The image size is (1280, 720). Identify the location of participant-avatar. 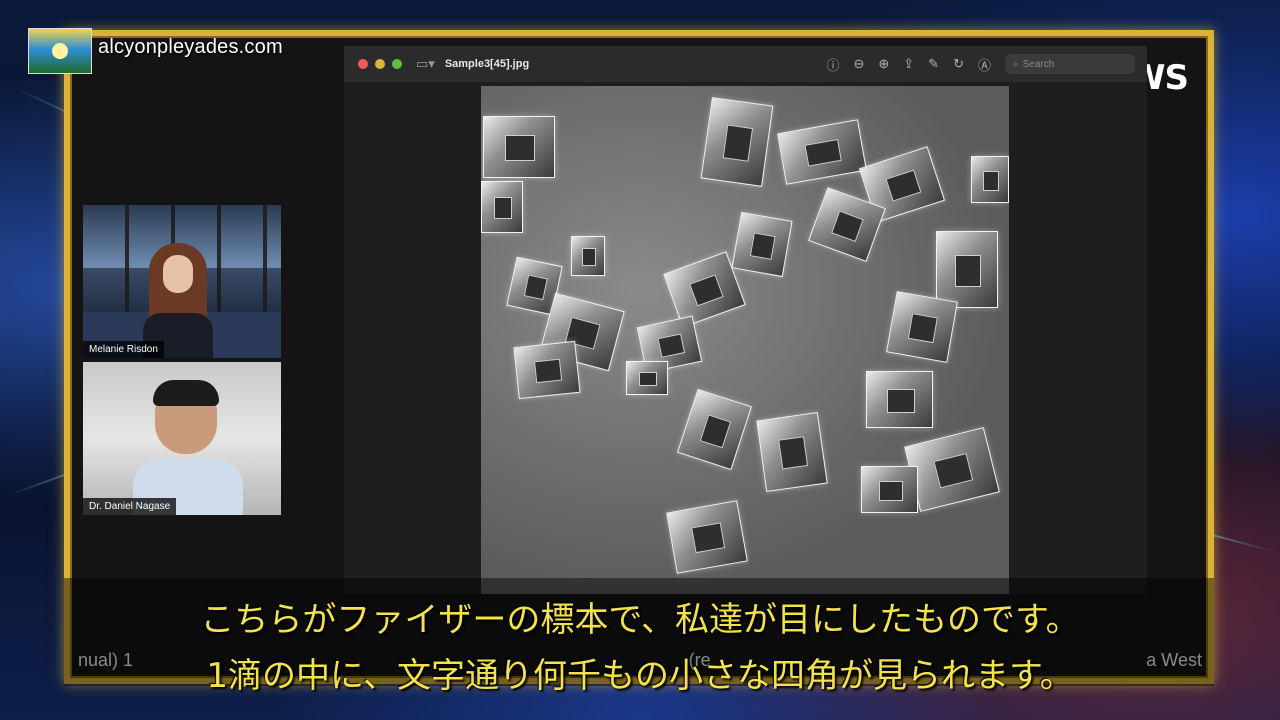
(188, 447).